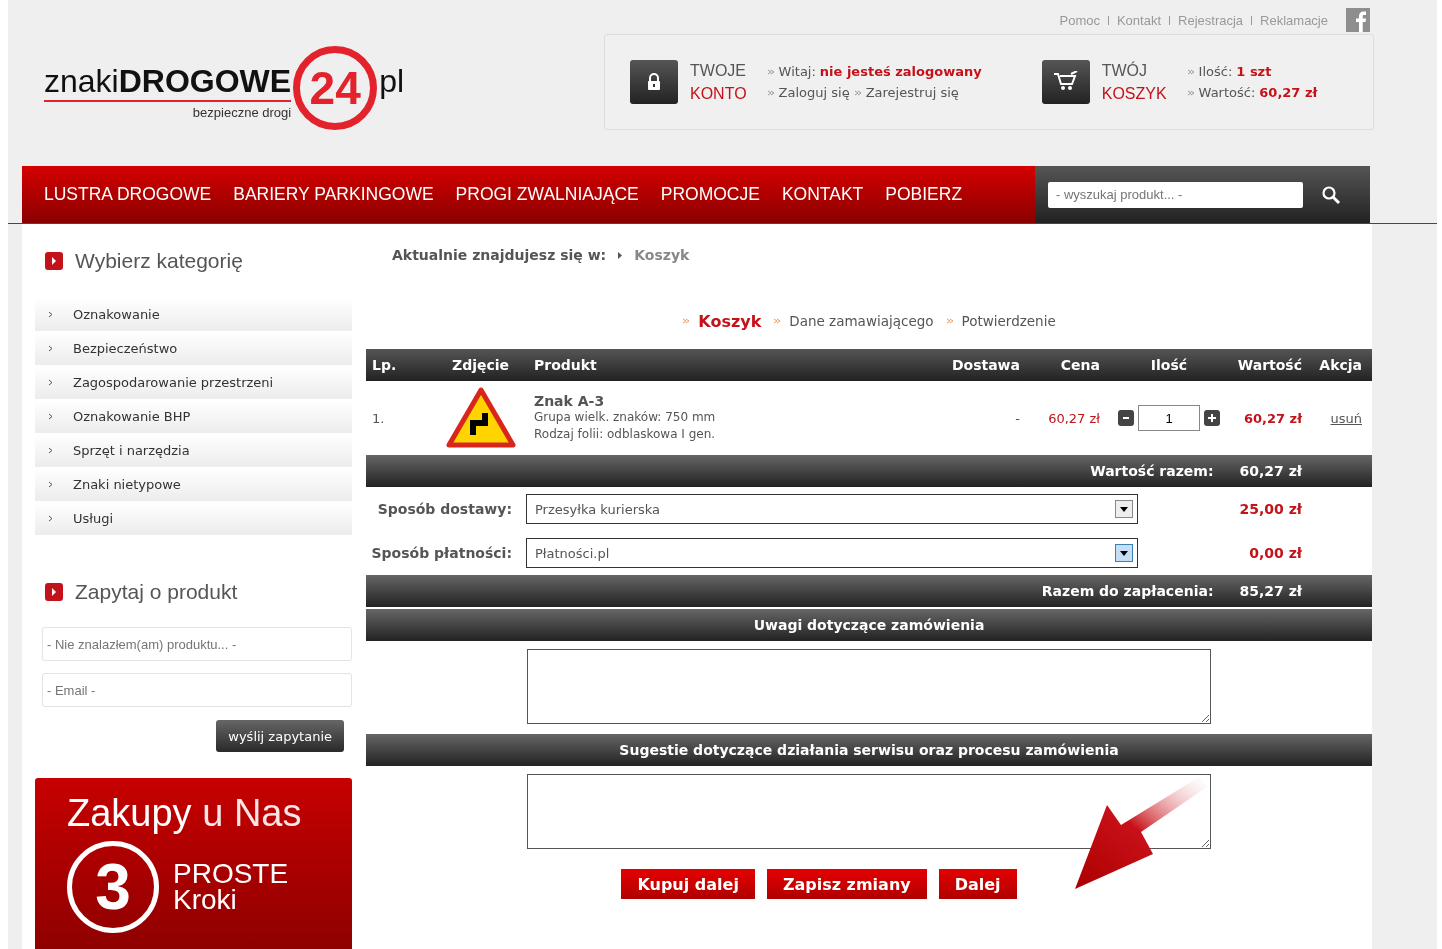  I want to click on nav-link: LUSTRA DROGOWE, so click(128, 194).